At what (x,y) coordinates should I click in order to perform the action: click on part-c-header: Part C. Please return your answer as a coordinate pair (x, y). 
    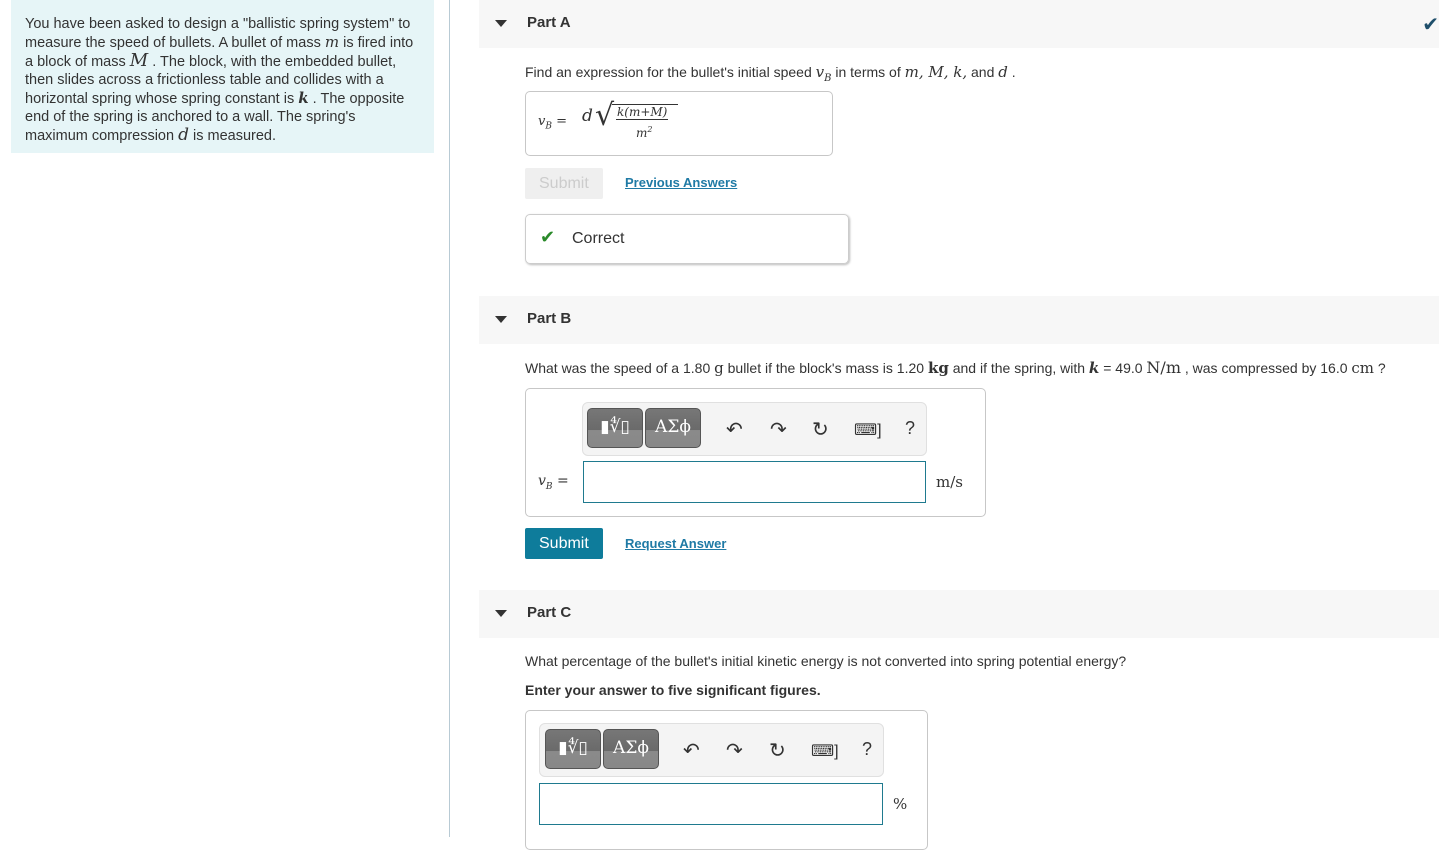
    Looking at the image, I should click on (959, 614).